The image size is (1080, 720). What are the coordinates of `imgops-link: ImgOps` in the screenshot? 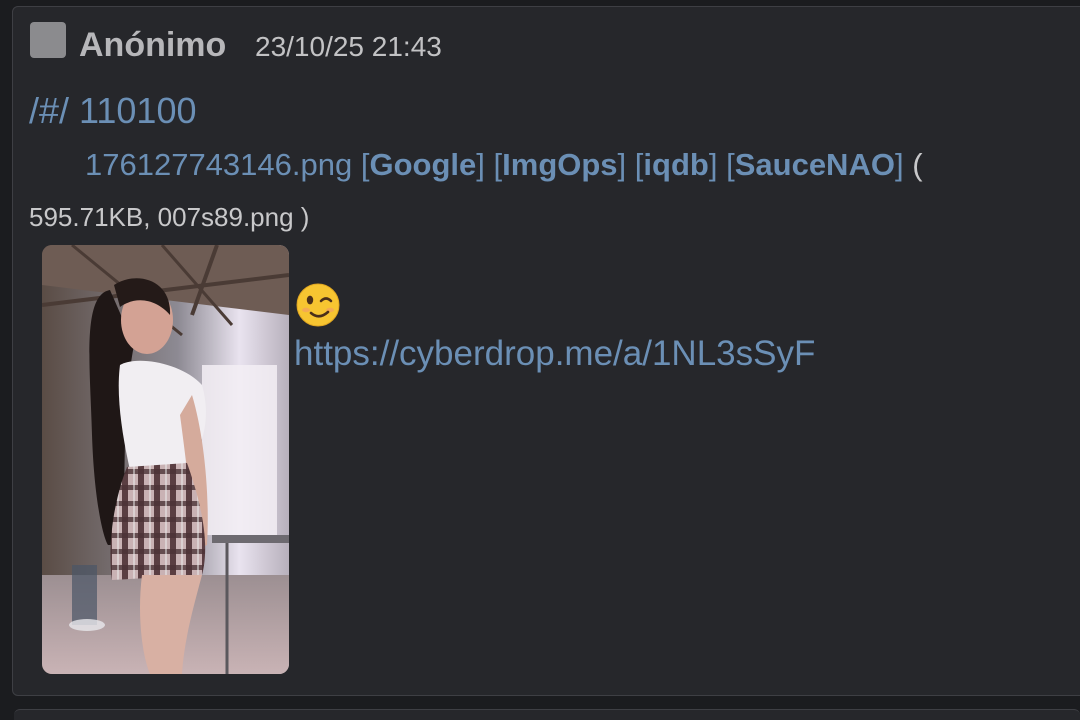 It's located at (559, 164).